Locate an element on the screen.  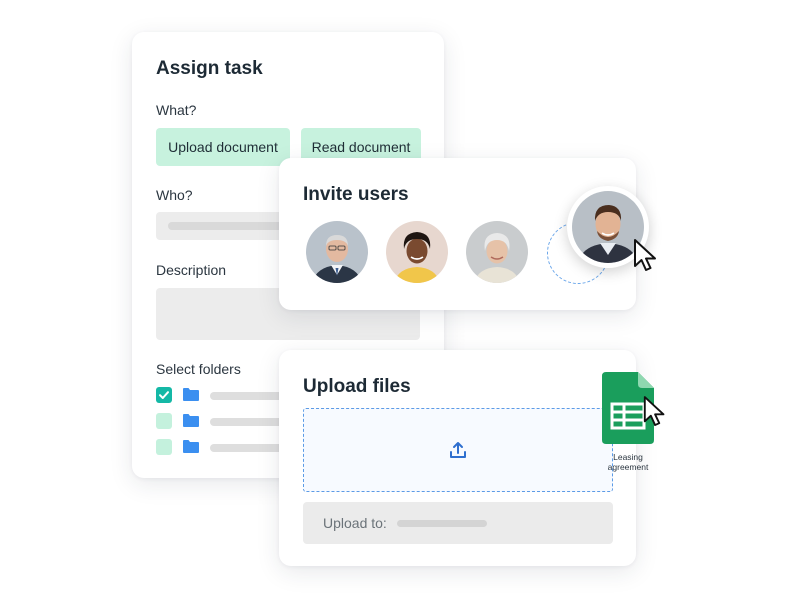
upload-files-title: Upload files is located at coordinates (357, 386).